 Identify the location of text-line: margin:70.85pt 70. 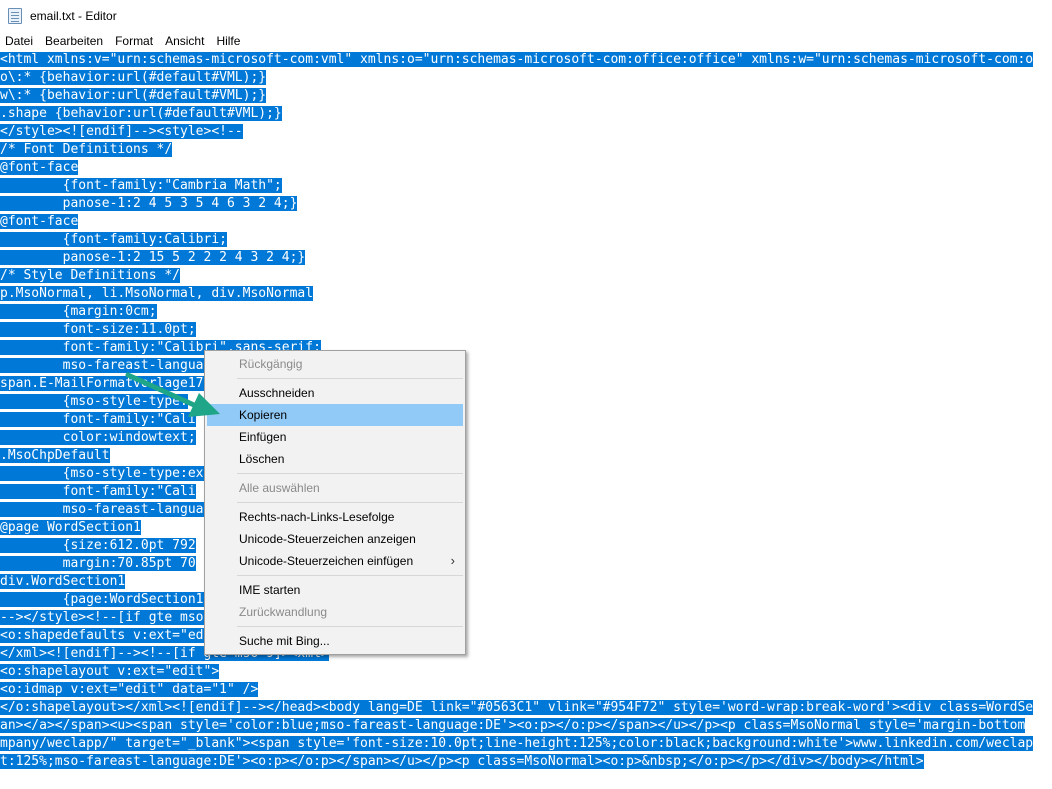
(98, 563).